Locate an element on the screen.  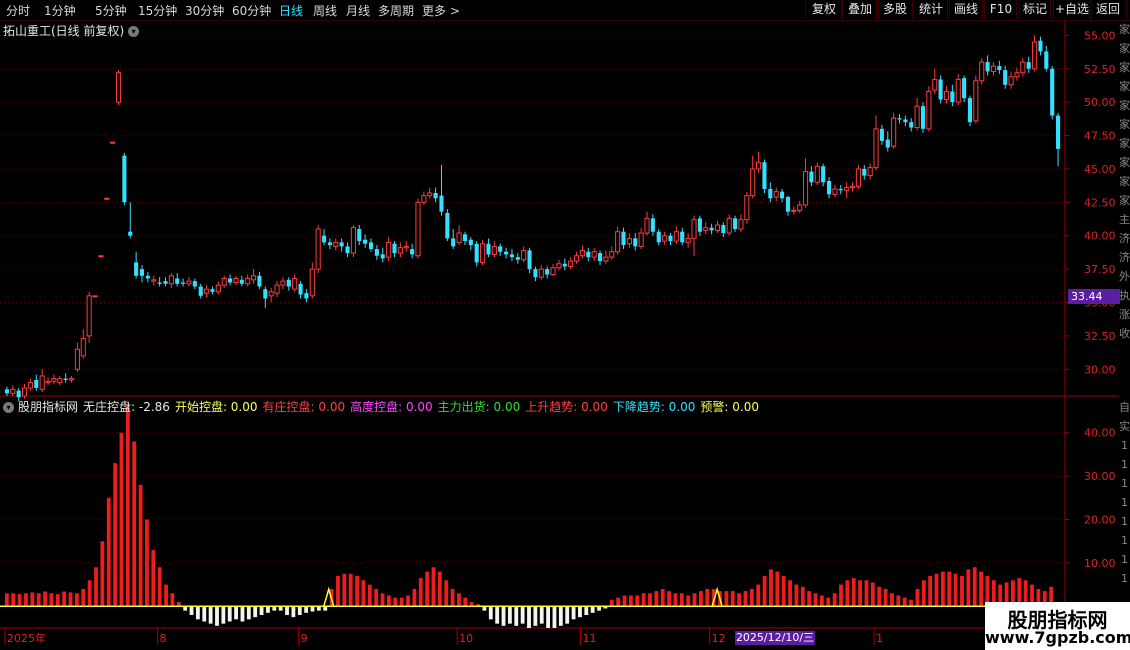
price-tick-label: 50.00 is located at coordinates (1100, 102).